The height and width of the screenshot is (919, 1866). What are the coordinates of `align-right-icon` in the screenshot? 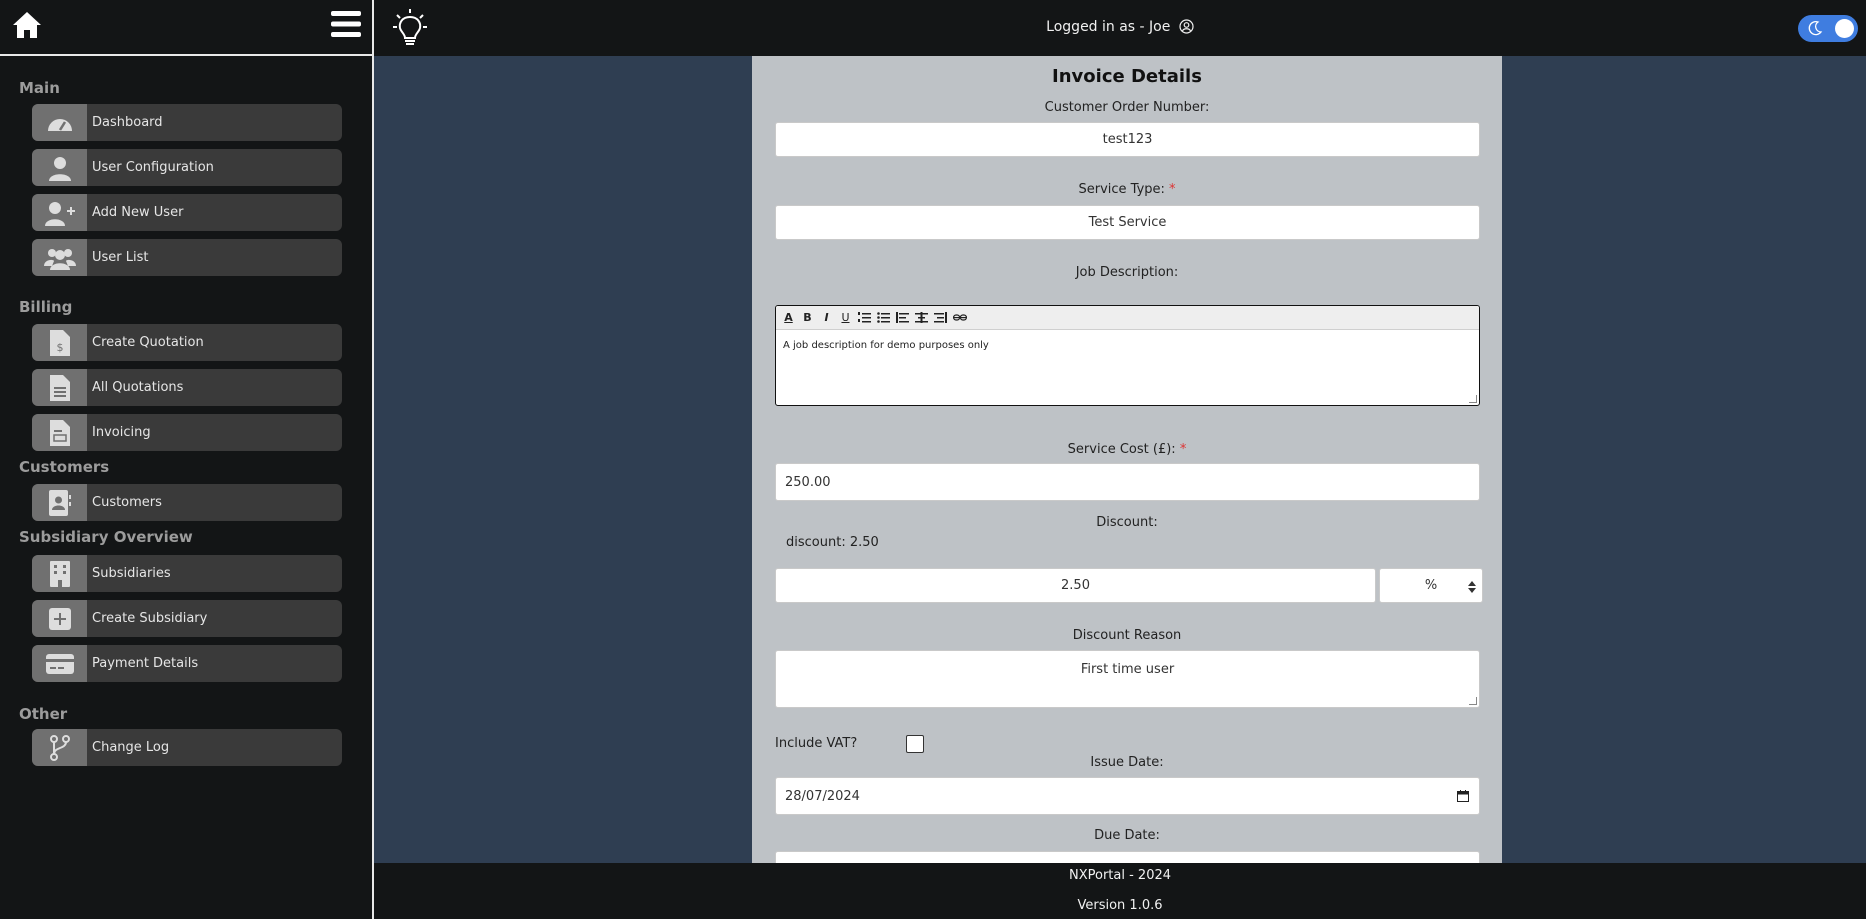 It's located at (940, 317).